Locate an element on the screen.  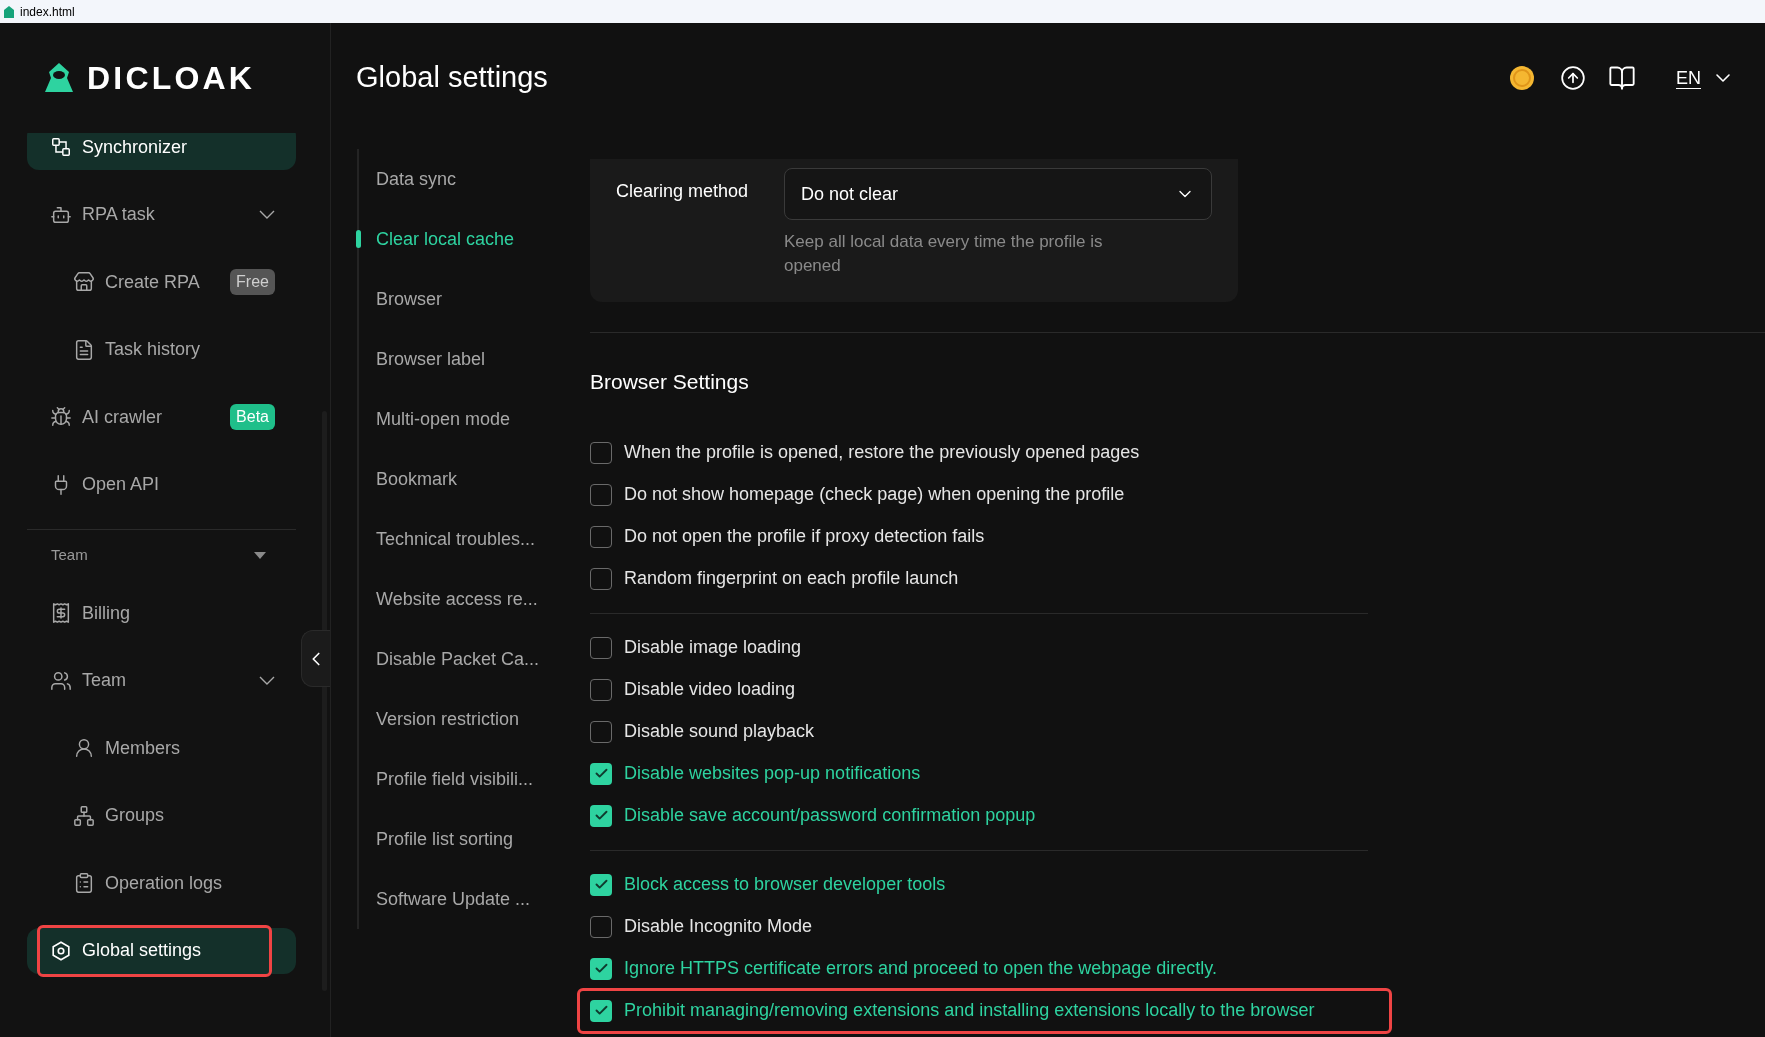
checkbox-label: Disable video loading is located at coordinates (710, 689).